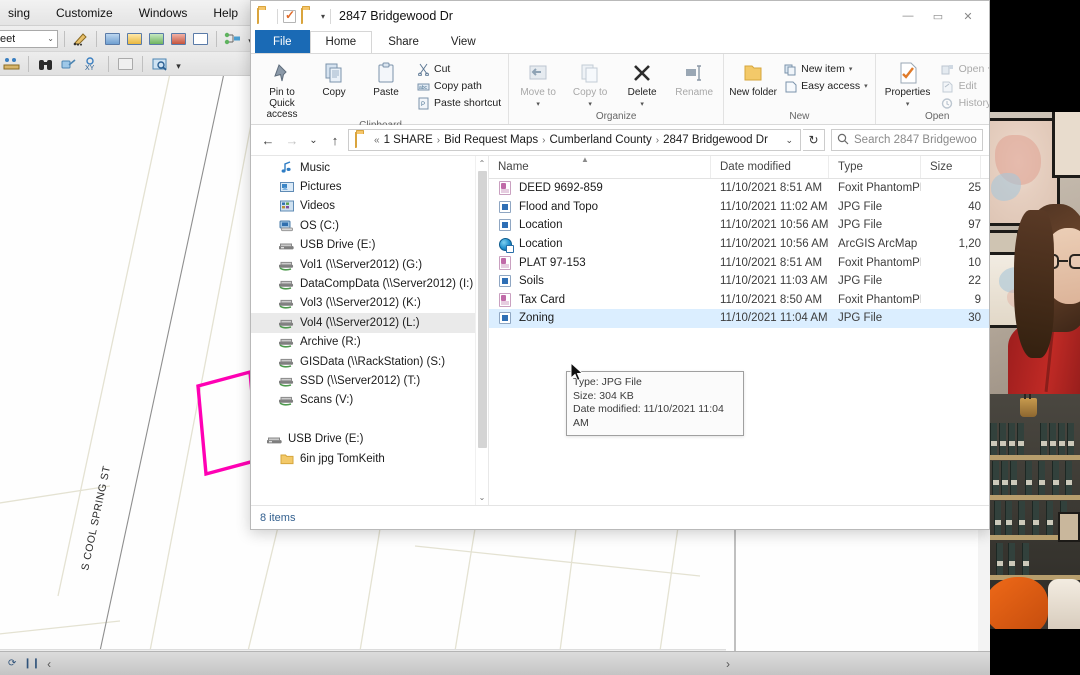 The height and width of the screenshot is (675, 1080). What do you see at coordinates (694, 78) in the screenshot?
I see `rename-button: Rename` at bounding box center [694, 78].